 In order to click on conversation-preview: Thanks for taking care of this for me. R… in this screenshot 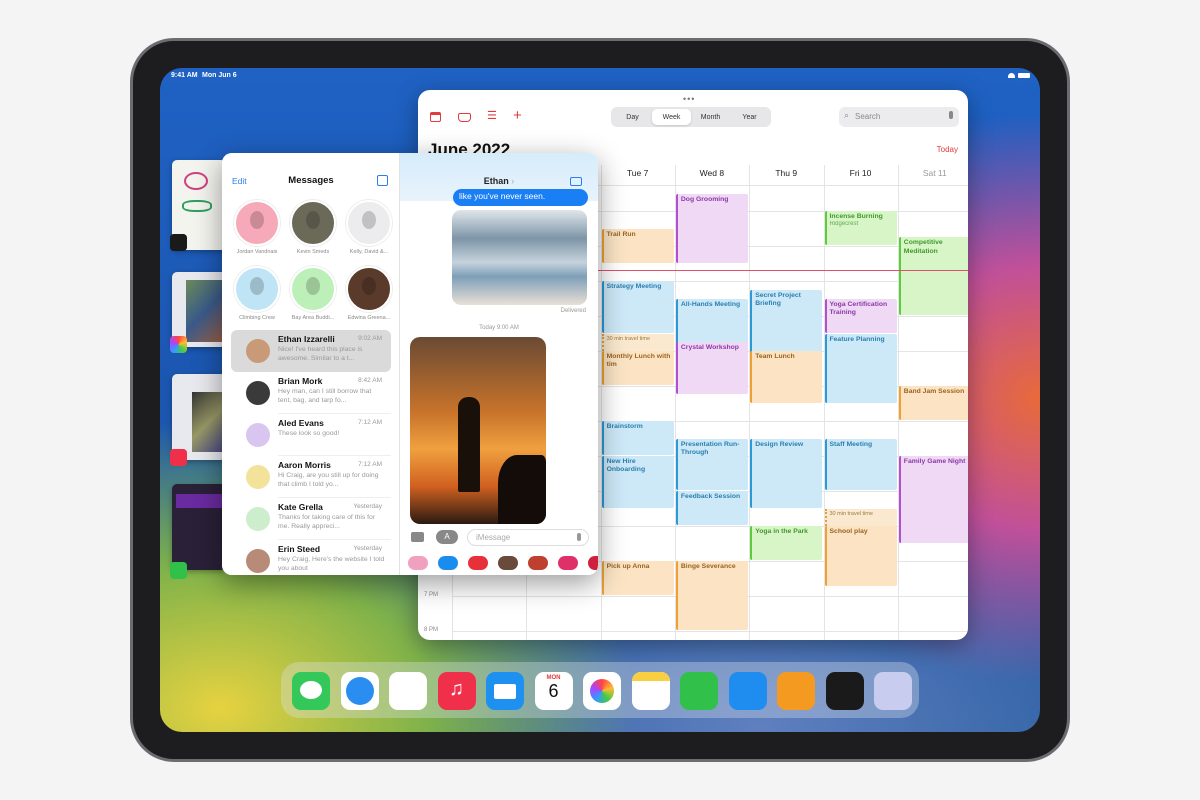, I will do `click(327, 522)`.